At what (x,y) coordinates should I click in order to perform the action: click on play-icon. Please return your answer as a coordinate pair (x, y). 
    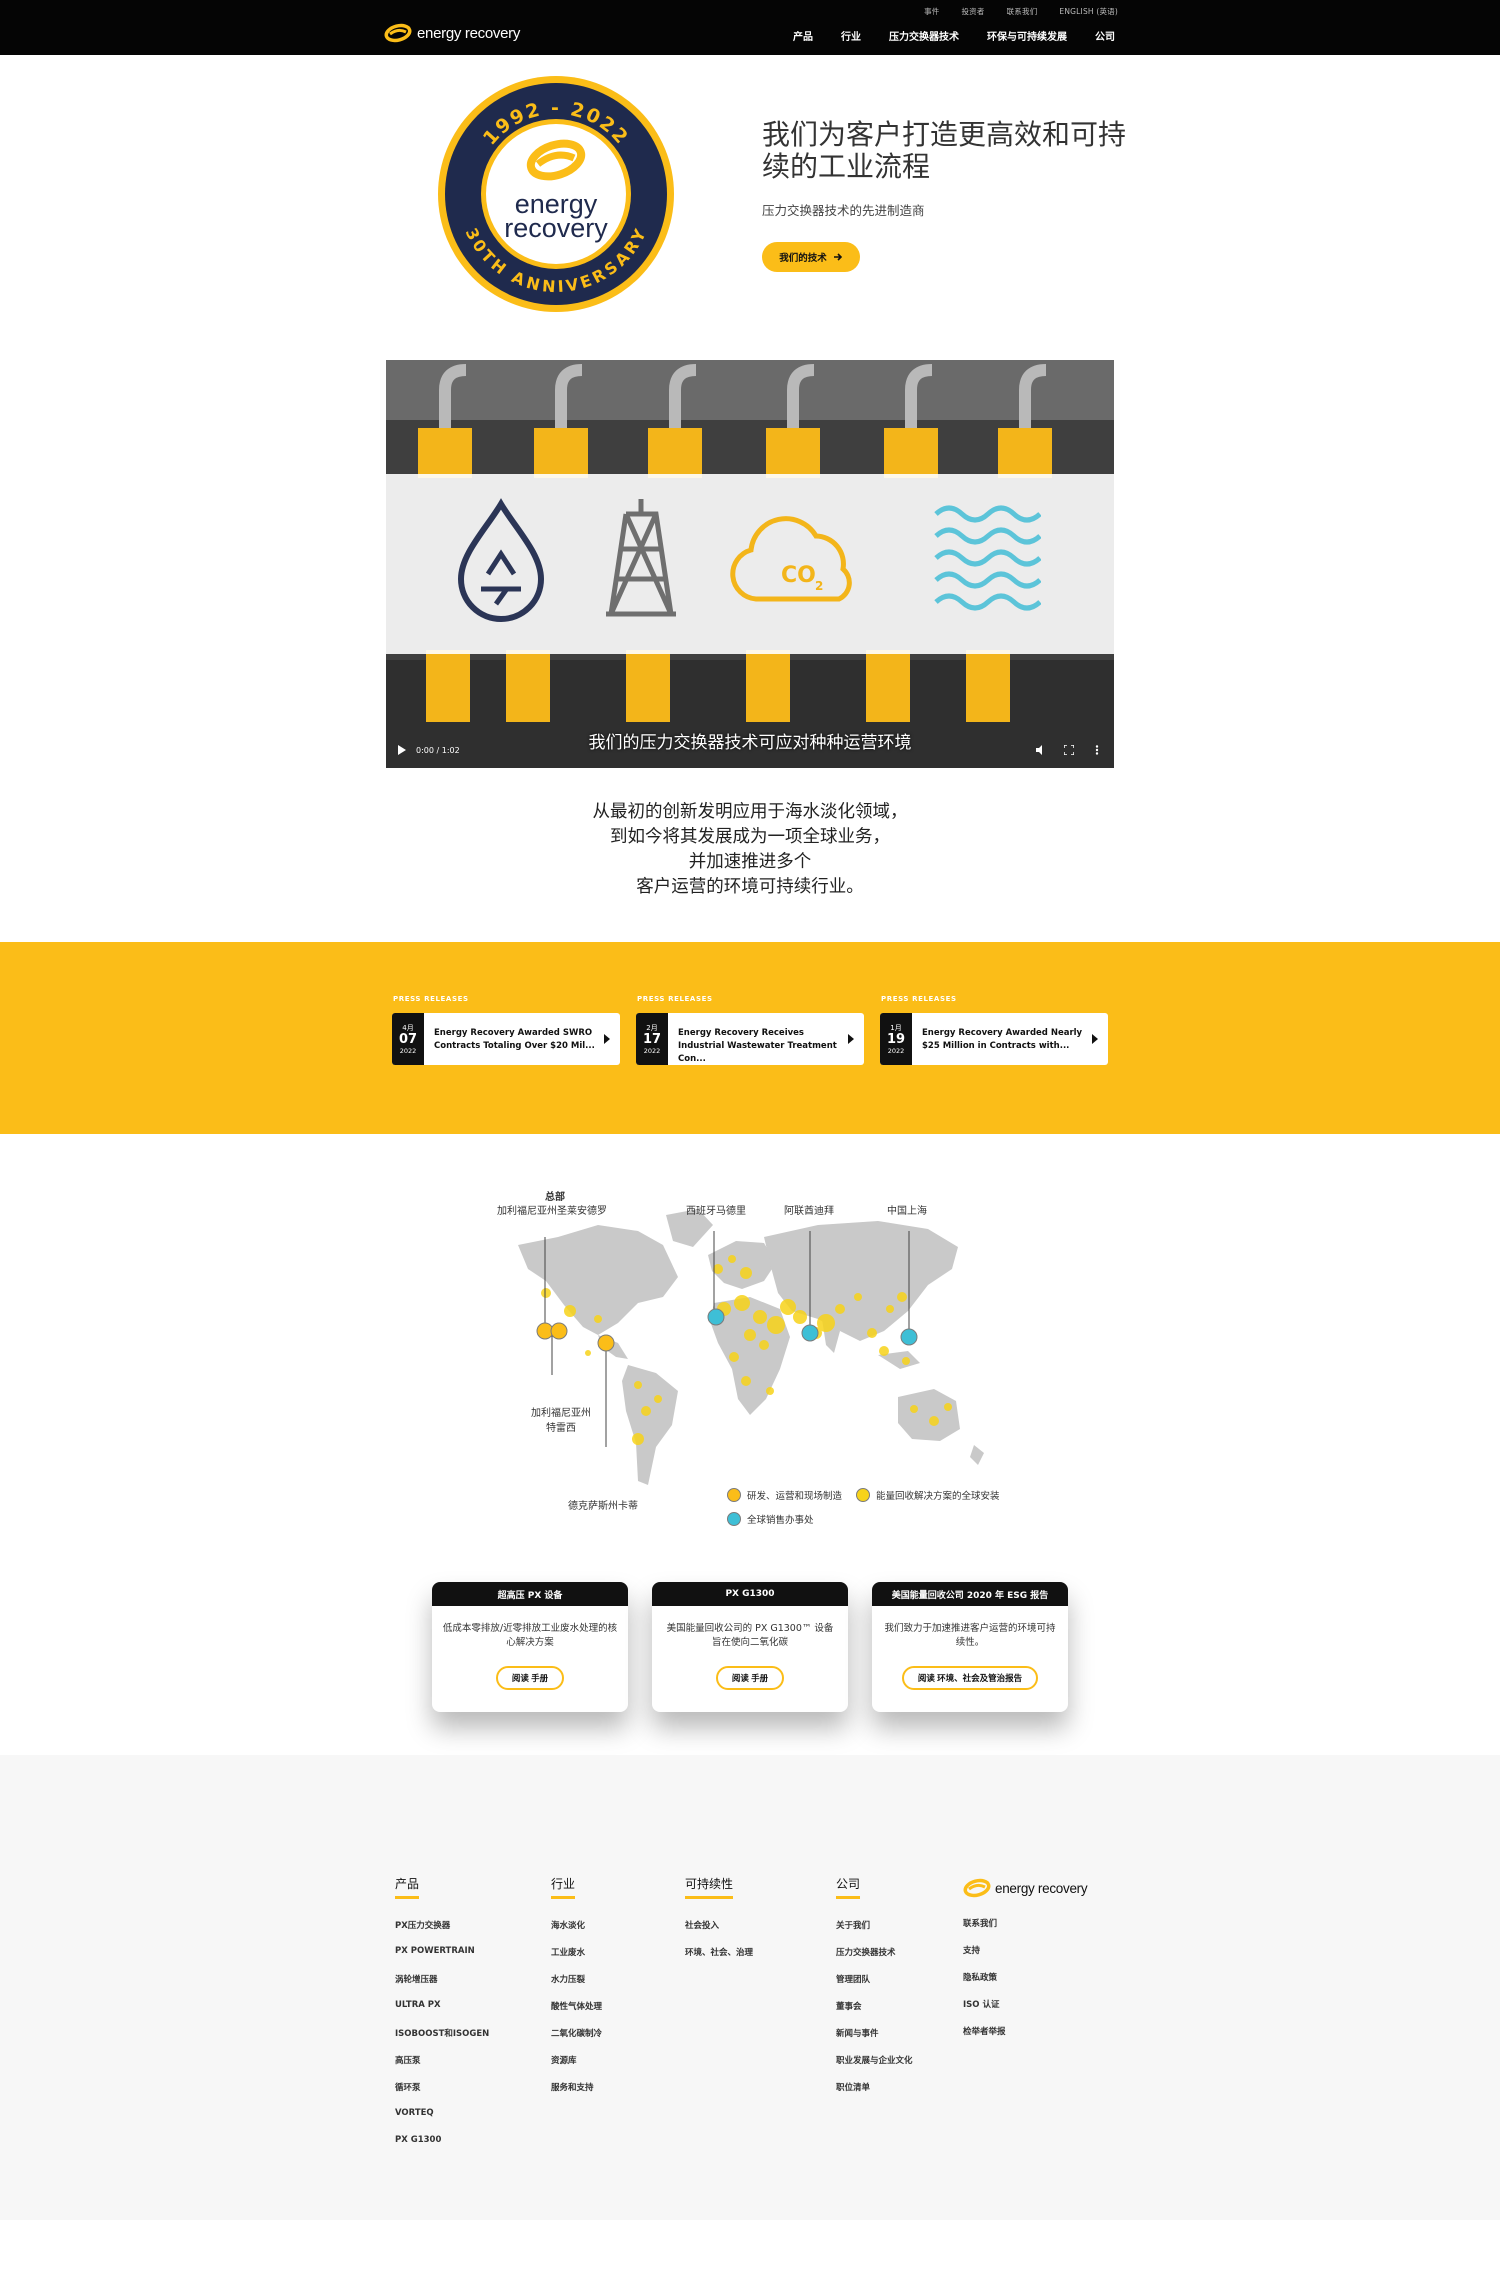
    Looking at the image, I should click on (402, 750).